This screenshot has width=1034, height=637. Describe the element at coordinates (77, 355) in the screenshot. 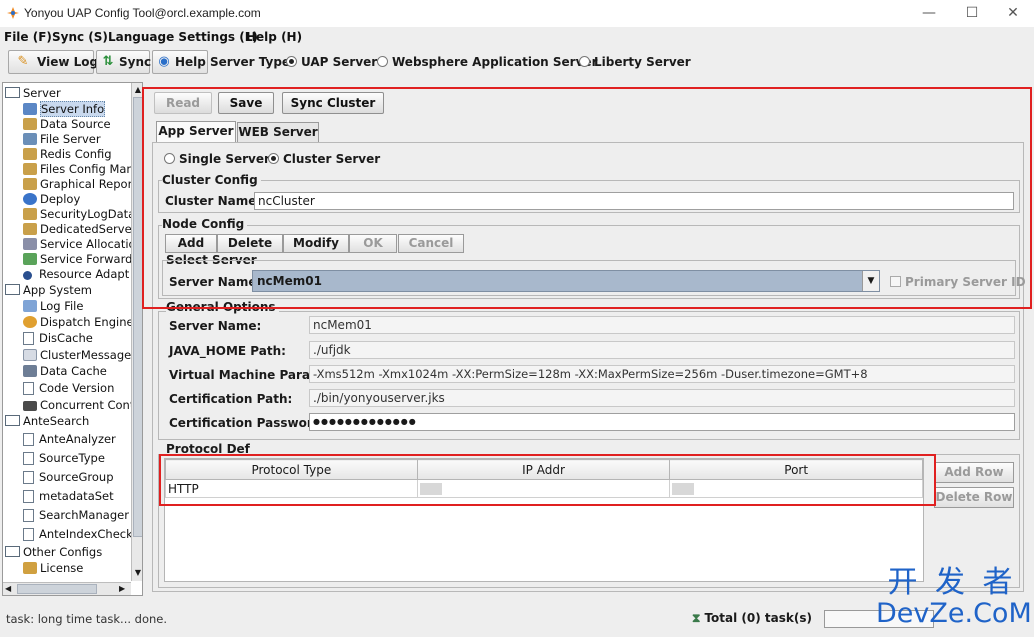

I see `tree-item-cluster-message: ClusterMessage` at that location.